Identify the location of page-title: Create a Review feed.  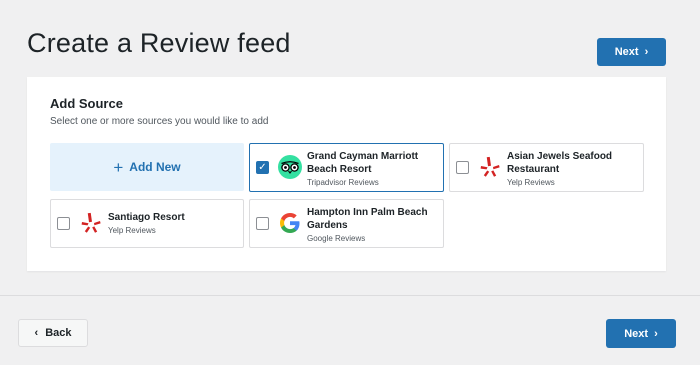
(159, 43).